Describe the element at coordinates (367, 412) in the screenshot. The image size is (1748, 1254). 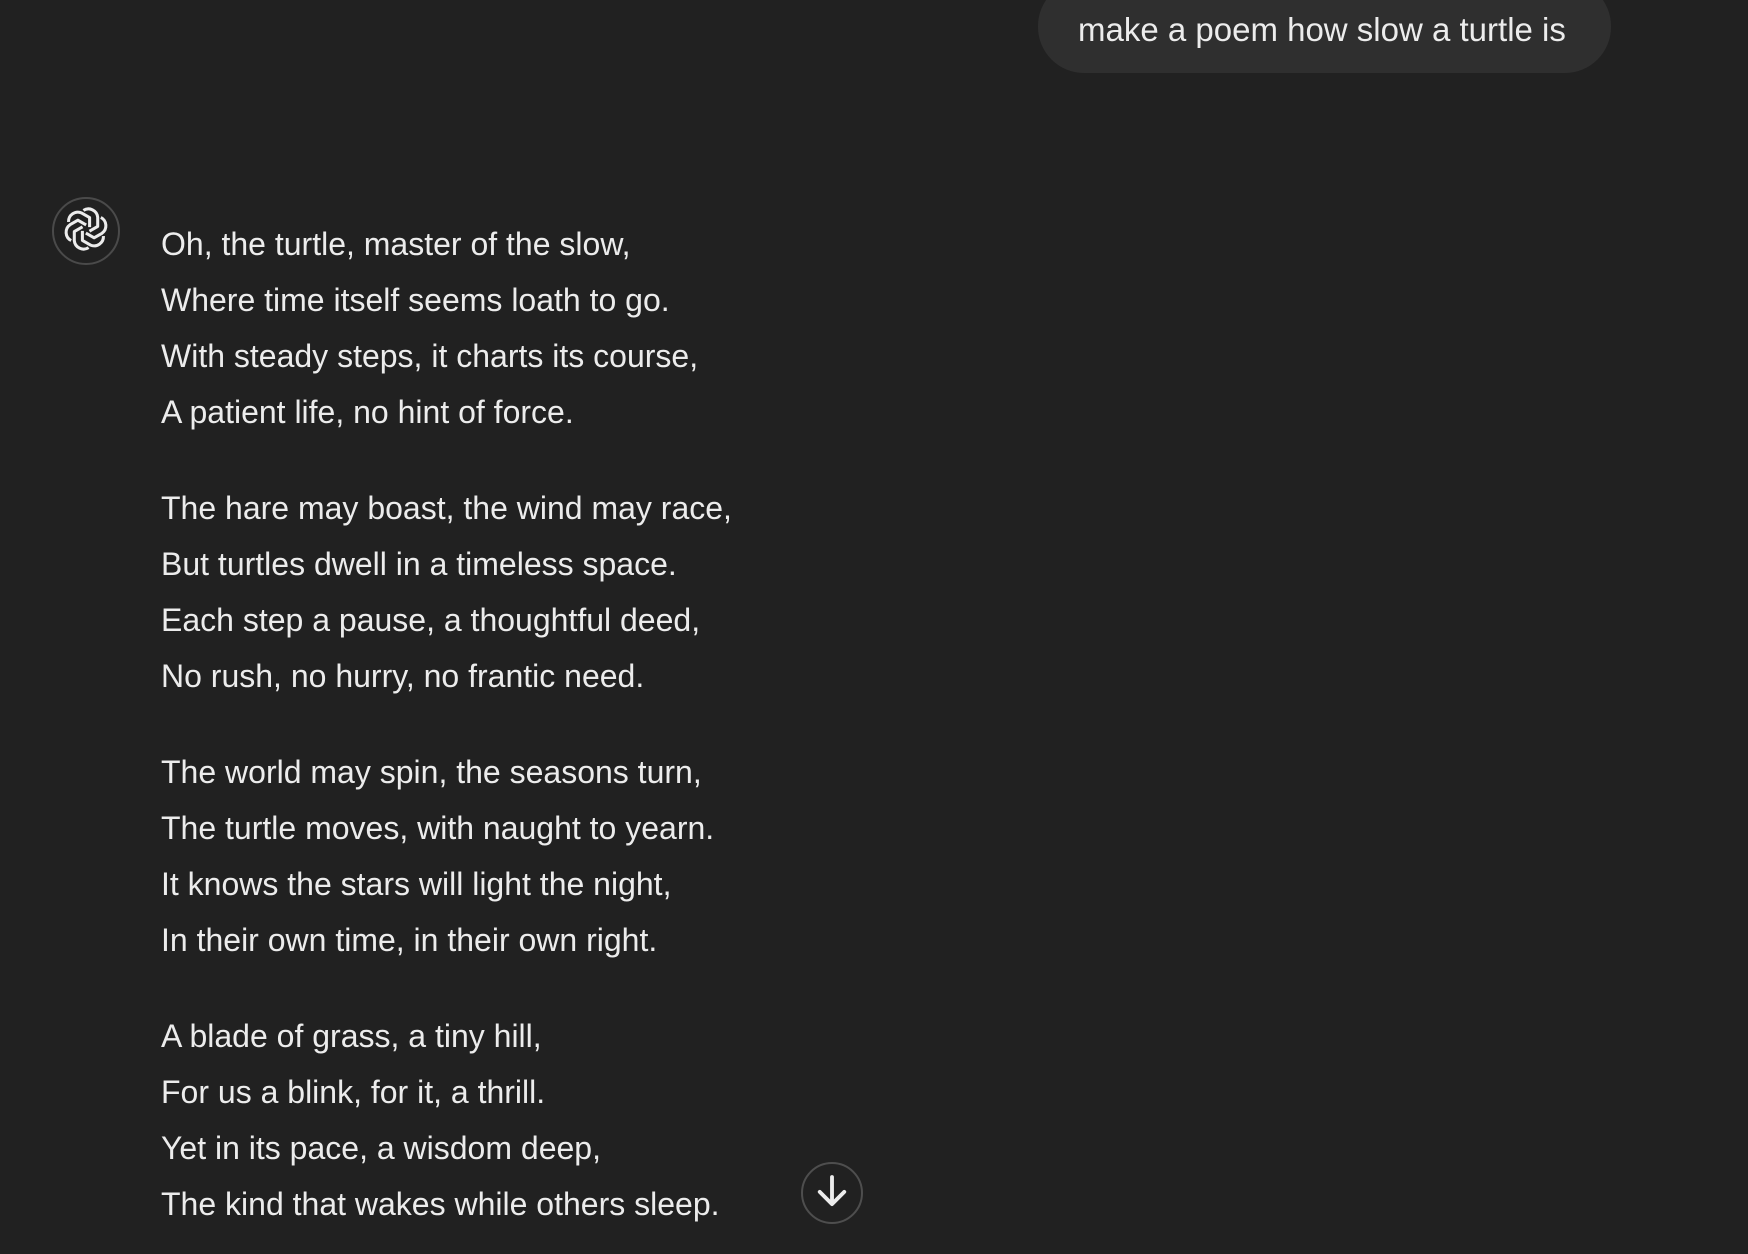
I see `poem-line: A patient life, no hint of force.` at that location.